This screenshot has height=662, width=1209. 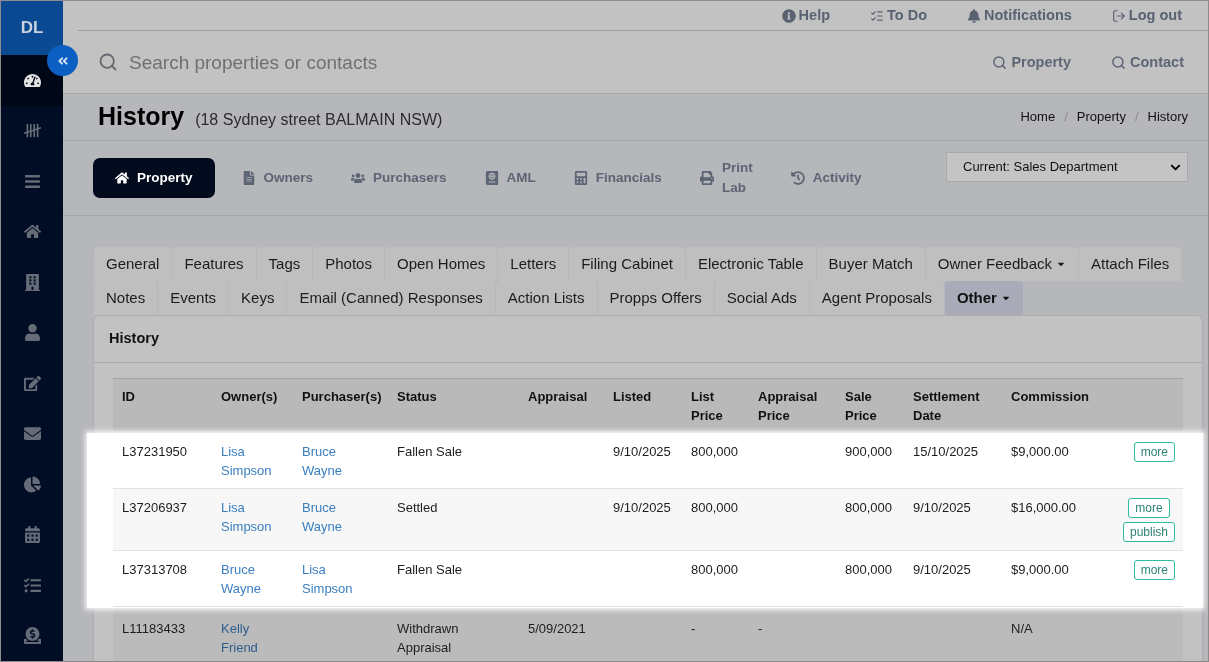 What do you see at coordinates (417, 507) in the screenshot?
I see `table-cell: Settled` at bounding box center [417, 507].